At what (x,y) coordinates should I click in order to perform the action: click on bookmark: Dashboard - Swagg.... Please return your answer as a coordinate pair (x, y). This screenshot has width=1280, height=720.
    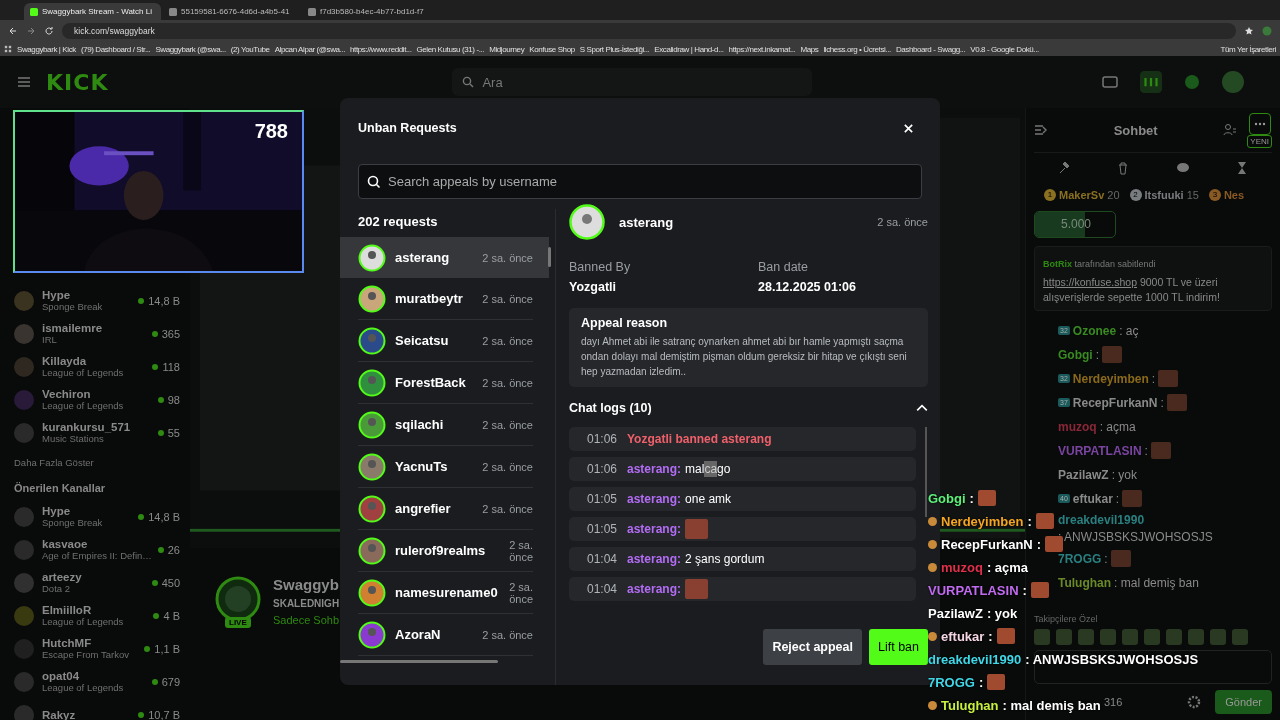
    Looking at the image, I should click on (930, 49).